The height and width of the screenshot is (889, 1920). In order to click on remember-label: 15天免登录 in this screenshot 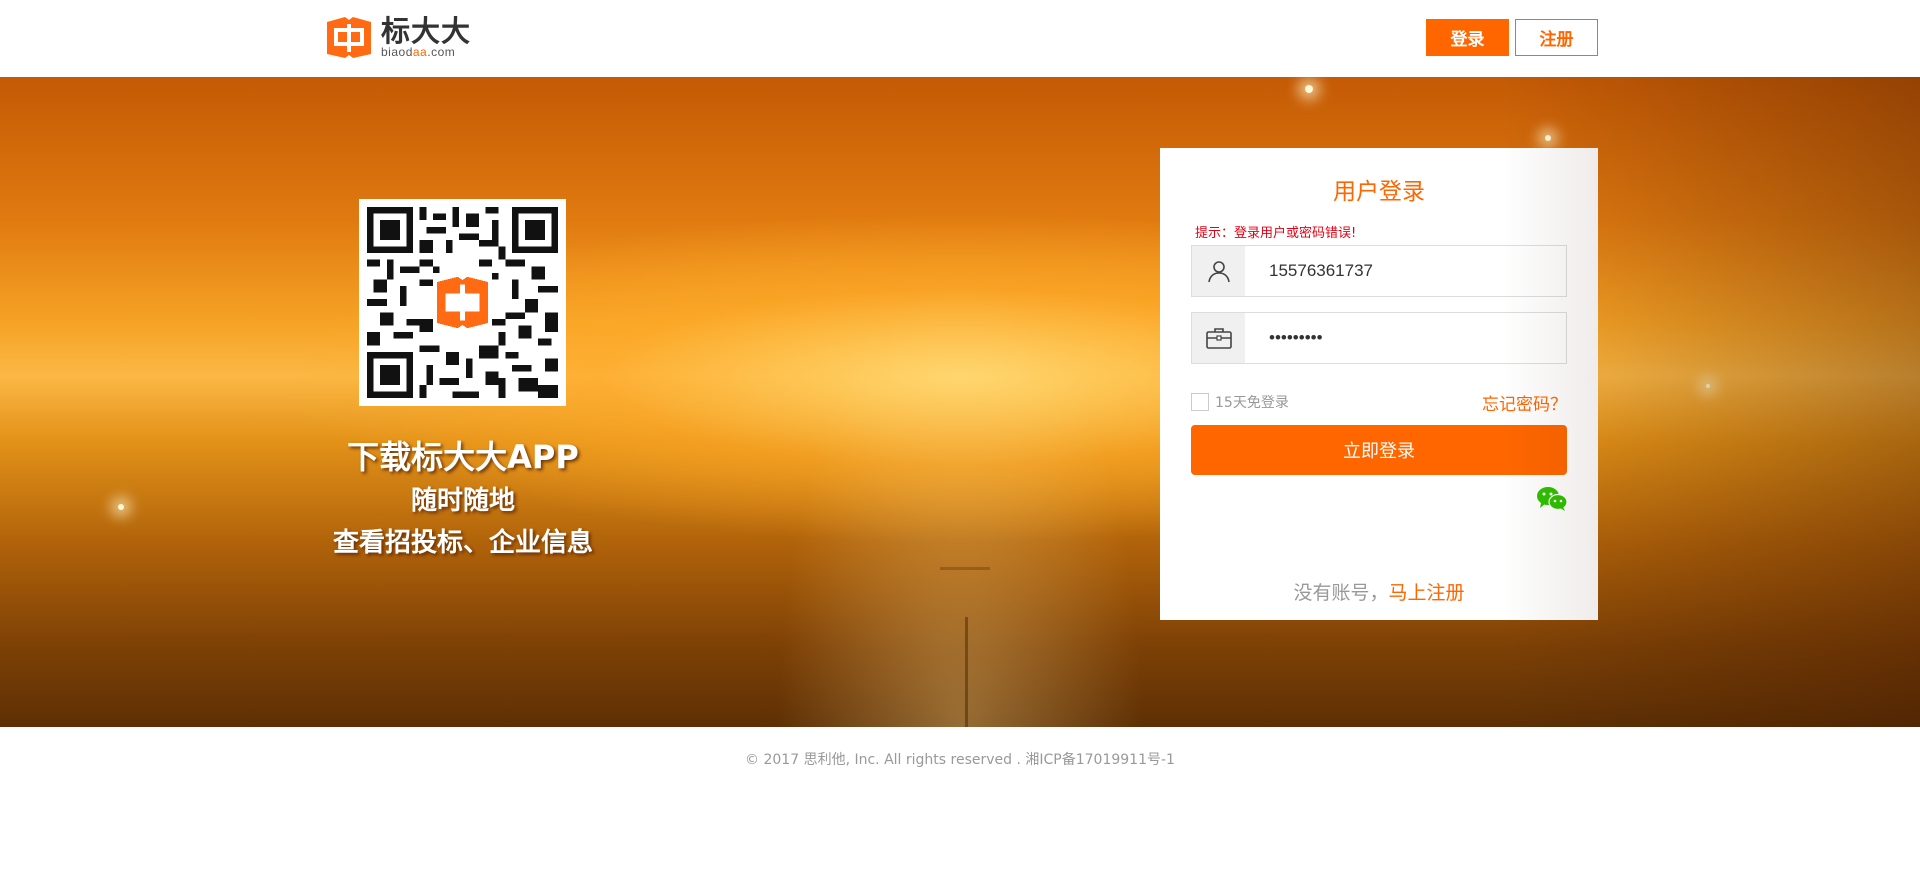, I will do `click(1252, 403)`.